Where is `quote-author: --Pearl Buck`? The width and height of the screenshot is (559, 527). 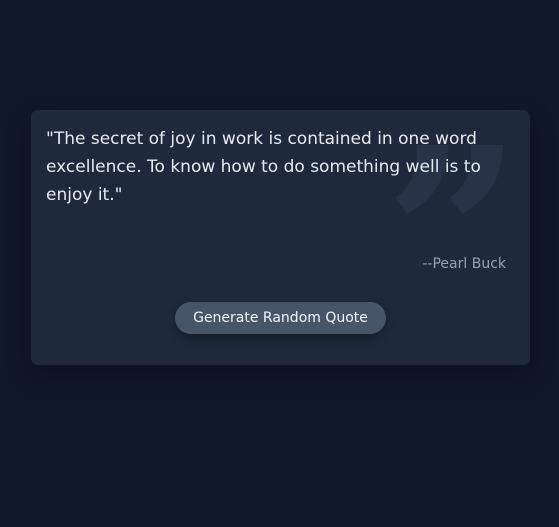 quote-author: --Pearl Buck is located at coordinates (464, 264).